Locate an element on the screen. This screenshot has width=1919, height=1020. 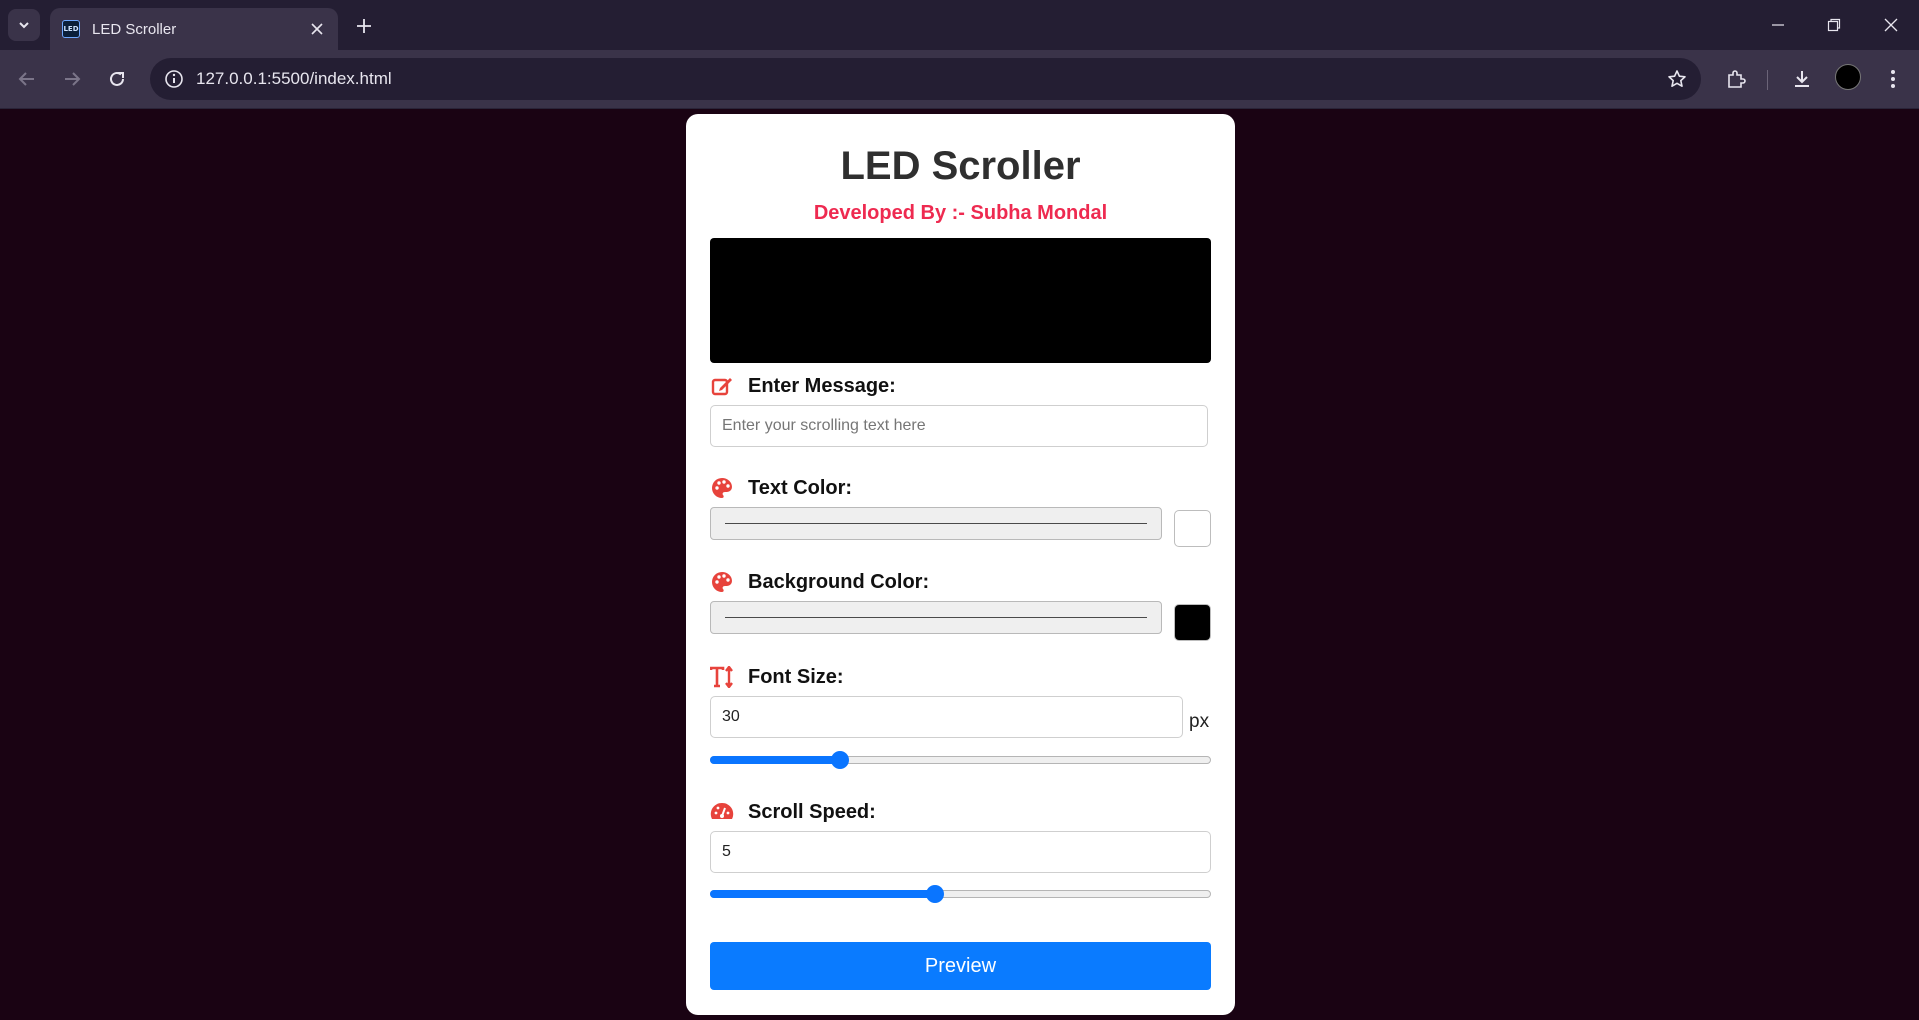
minimize-button is located at coordinates (1778, 25).